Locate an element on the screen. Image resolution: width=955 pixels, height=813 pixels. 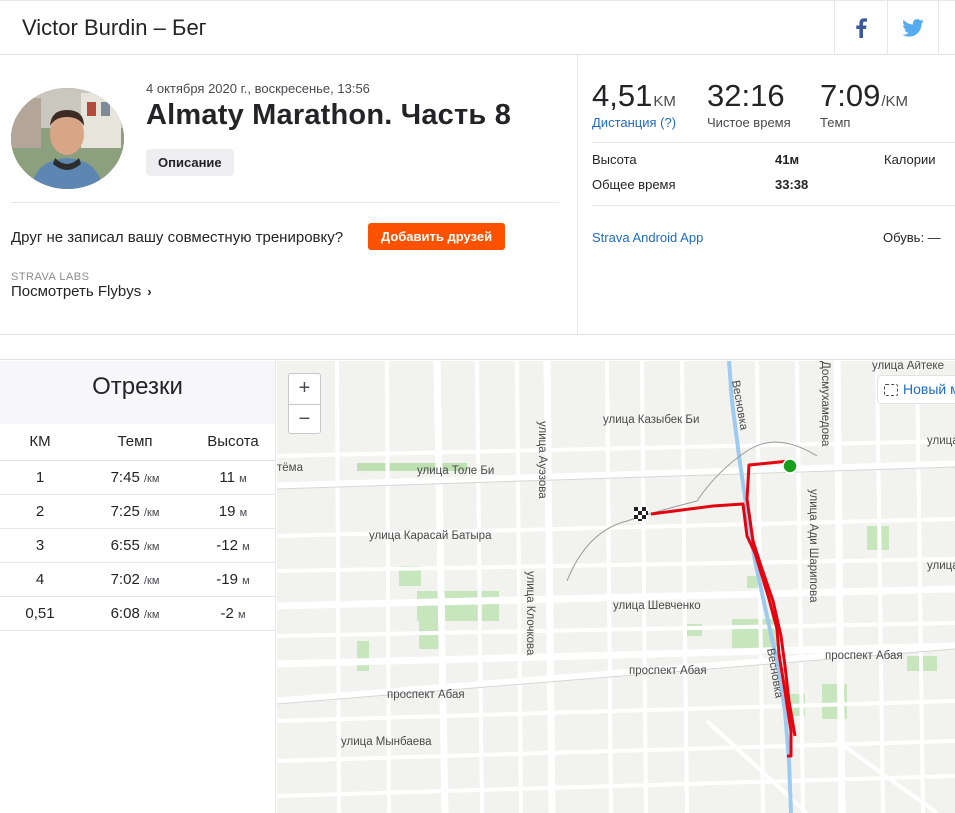
activity-date: 4 октября 2020 г., воскресенье, 13:56 is located at coordinates (258, 88).